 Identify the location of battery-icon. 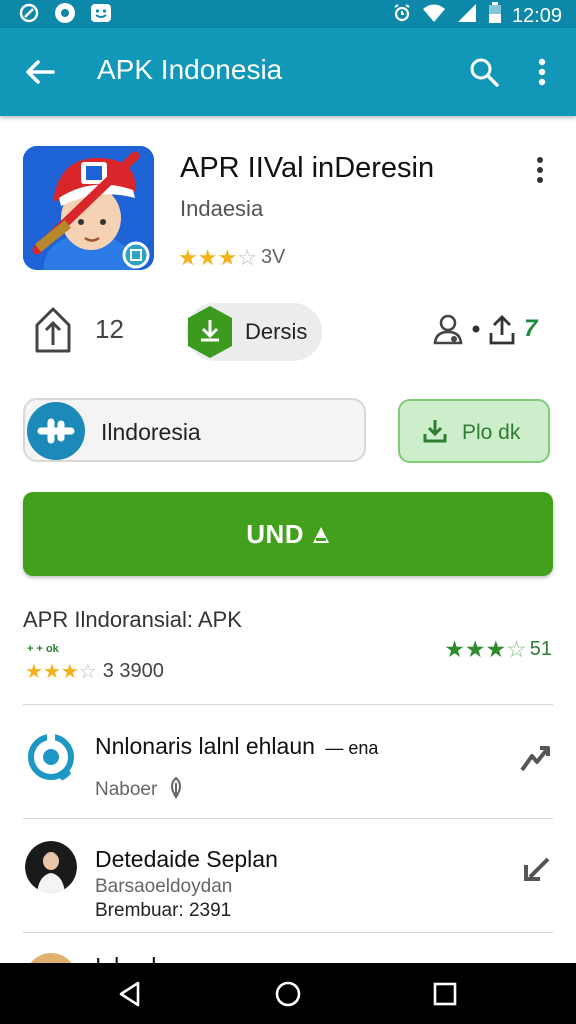
(495, 16).